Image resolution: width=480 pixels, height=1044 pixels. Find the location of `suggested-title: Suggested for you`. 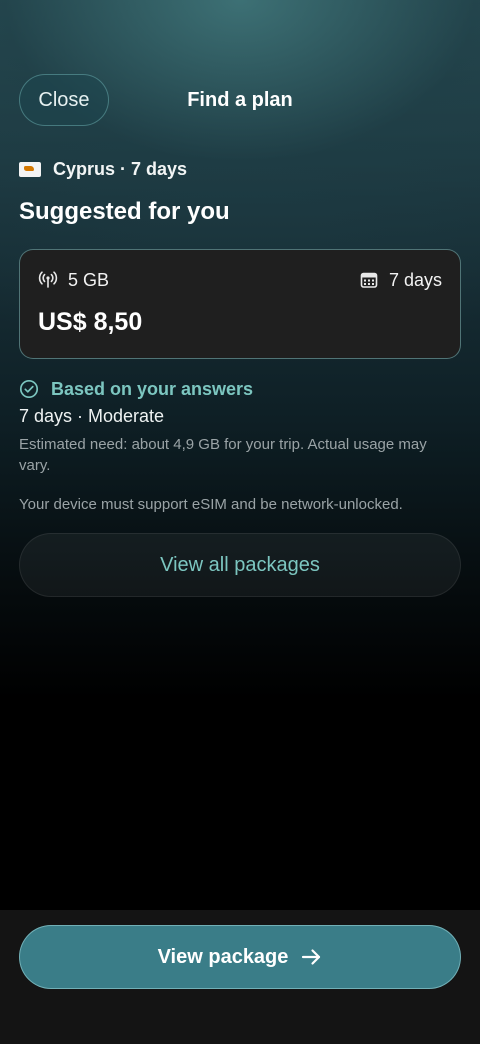

suggested-title: Suggested for you is located at coordinates (124, 211).